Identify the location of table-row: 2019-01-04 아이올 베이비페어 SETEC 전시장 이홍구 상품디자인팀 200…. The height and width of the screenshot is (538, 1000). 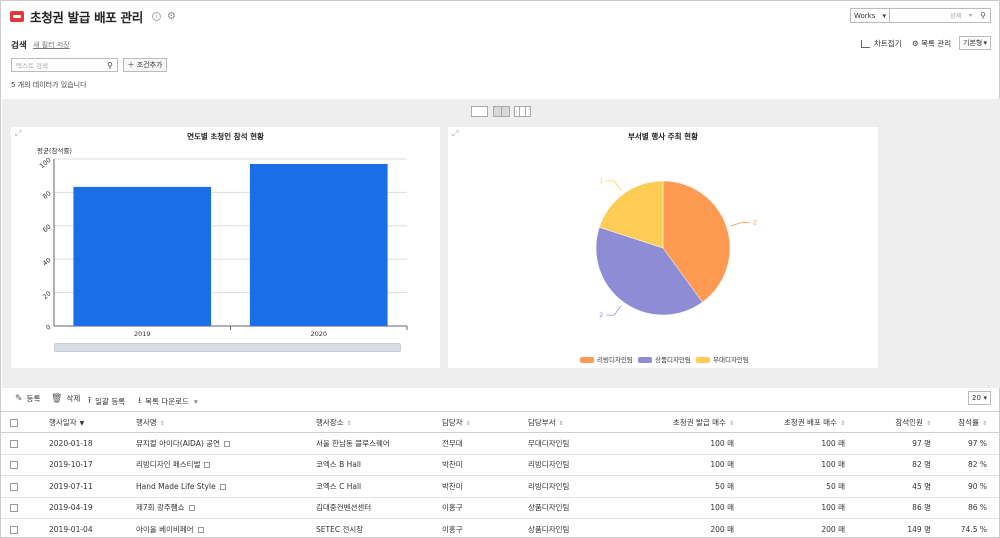
(500, 528).